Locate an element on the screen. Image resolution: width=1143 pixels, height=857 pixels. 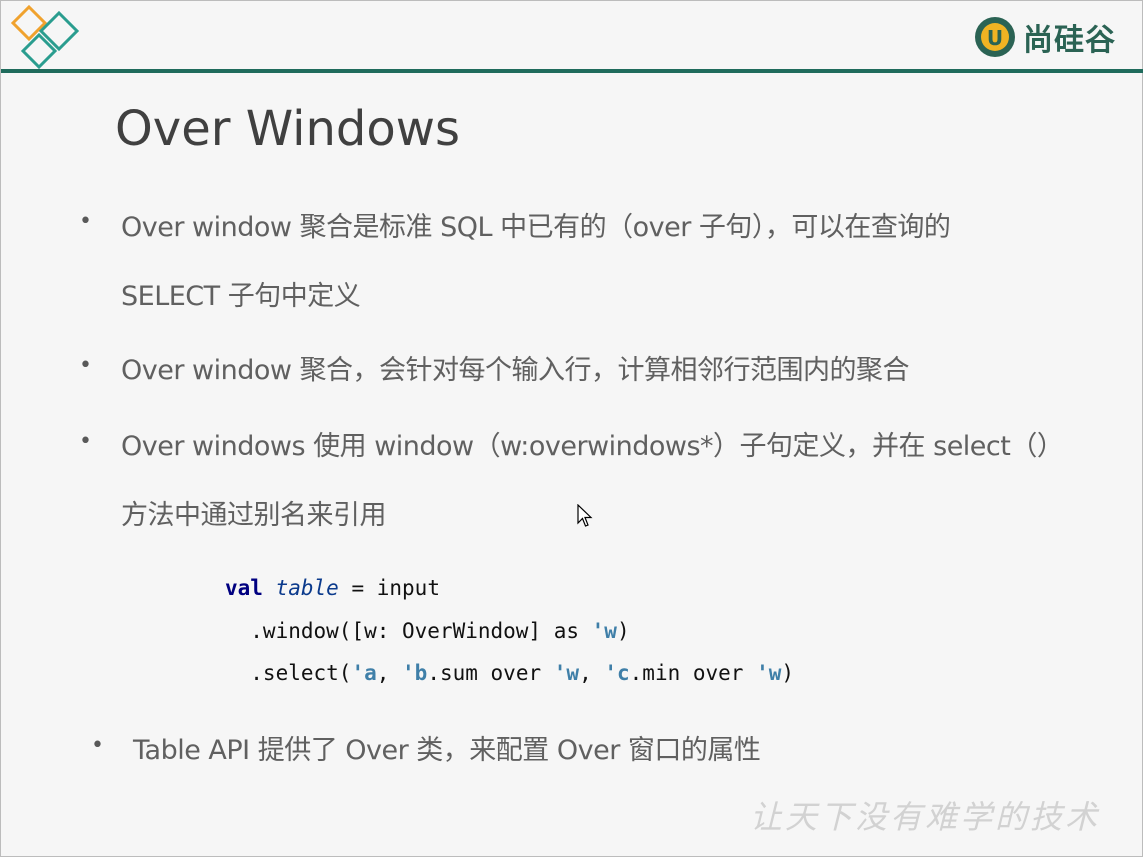
bullet-3-line-2: 方法中通过别名来引用 is located at coordinates (254, 515).